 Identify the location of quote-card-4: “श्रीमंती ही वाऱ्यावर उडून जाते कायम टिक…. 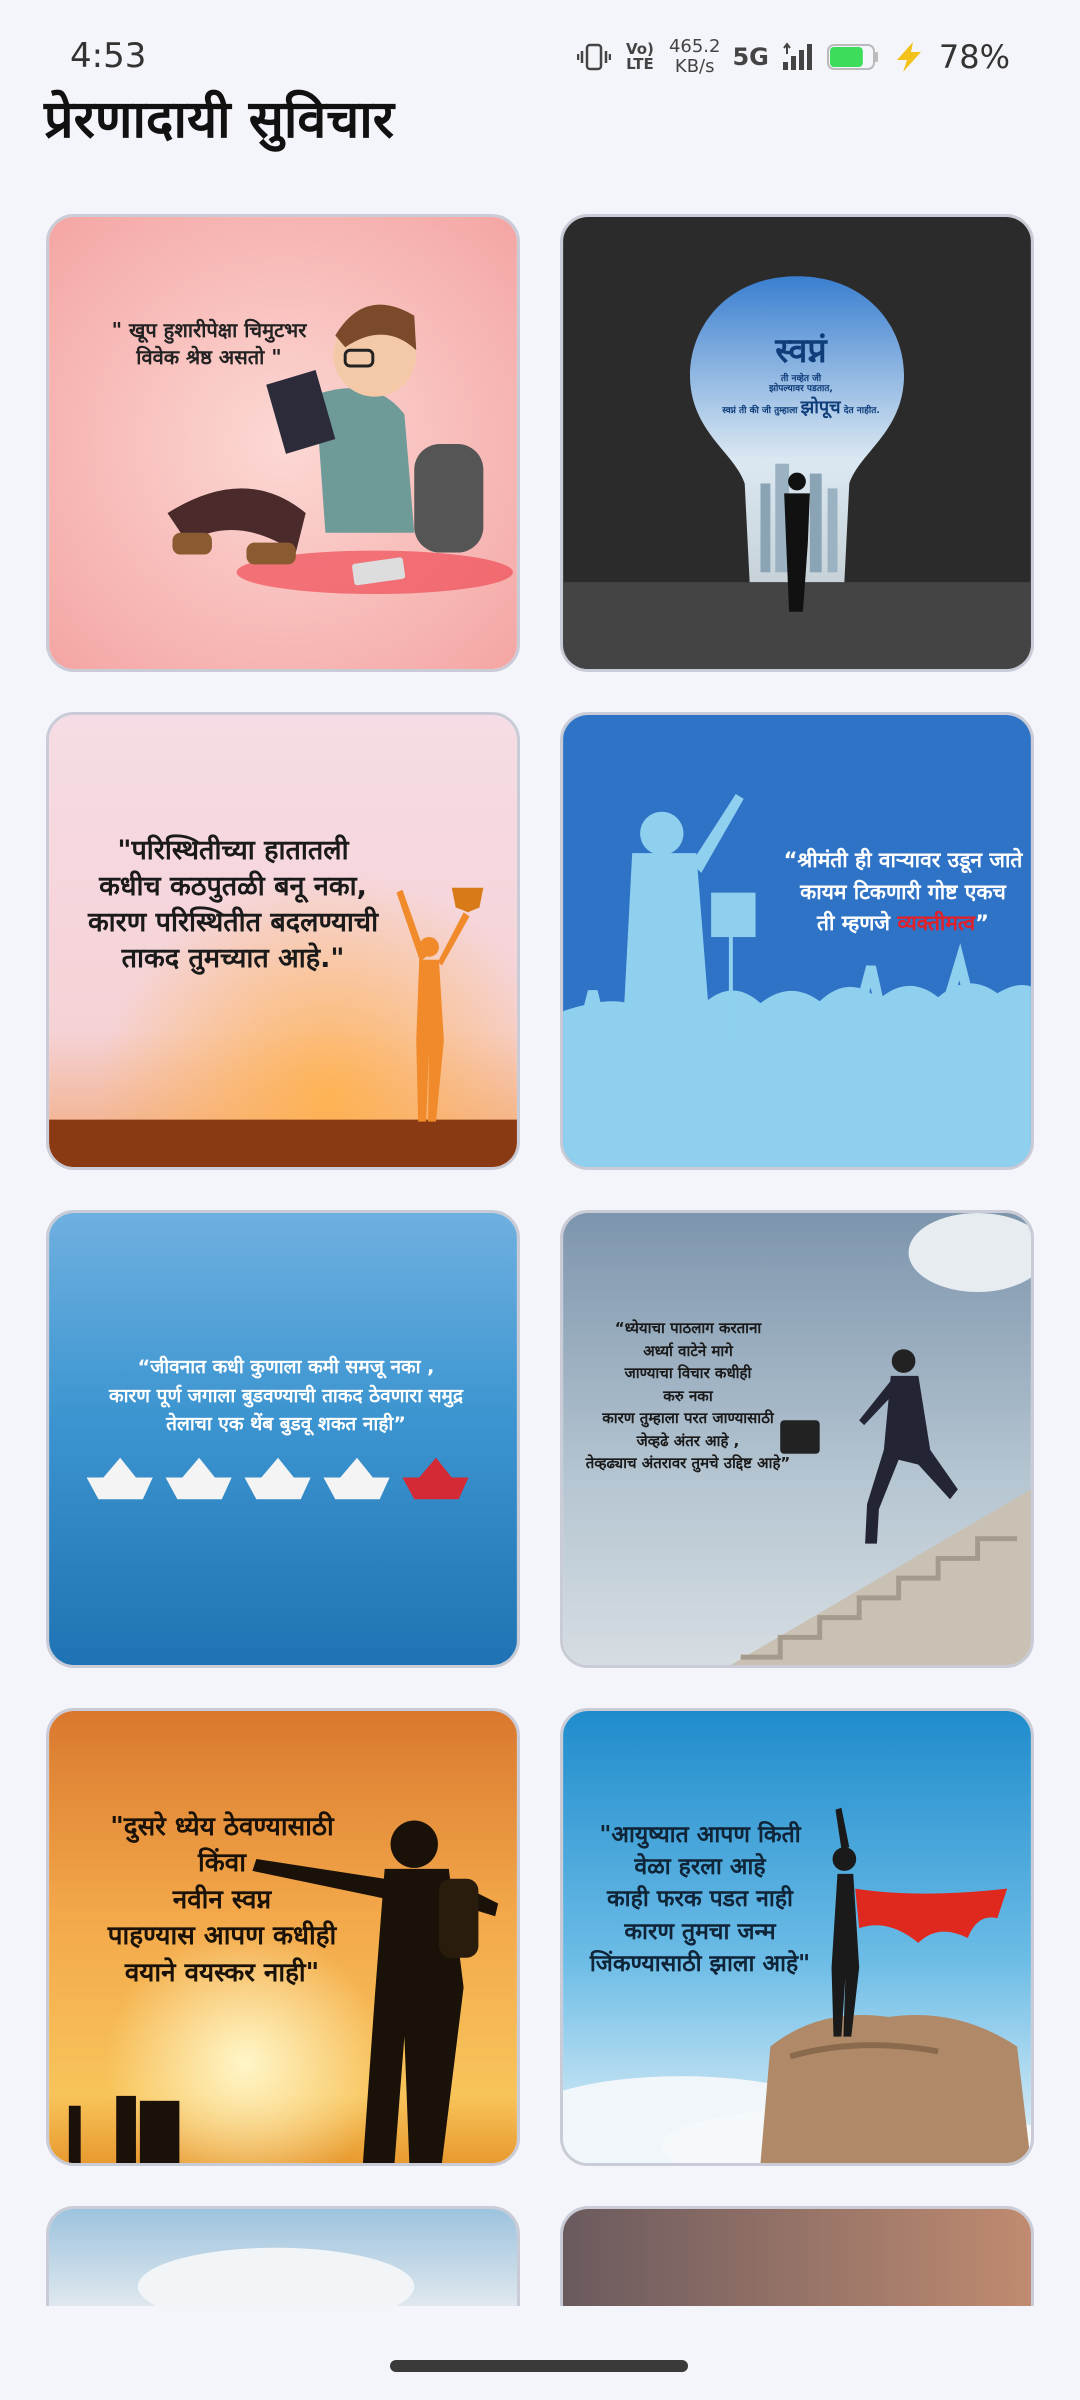
(797, 941).